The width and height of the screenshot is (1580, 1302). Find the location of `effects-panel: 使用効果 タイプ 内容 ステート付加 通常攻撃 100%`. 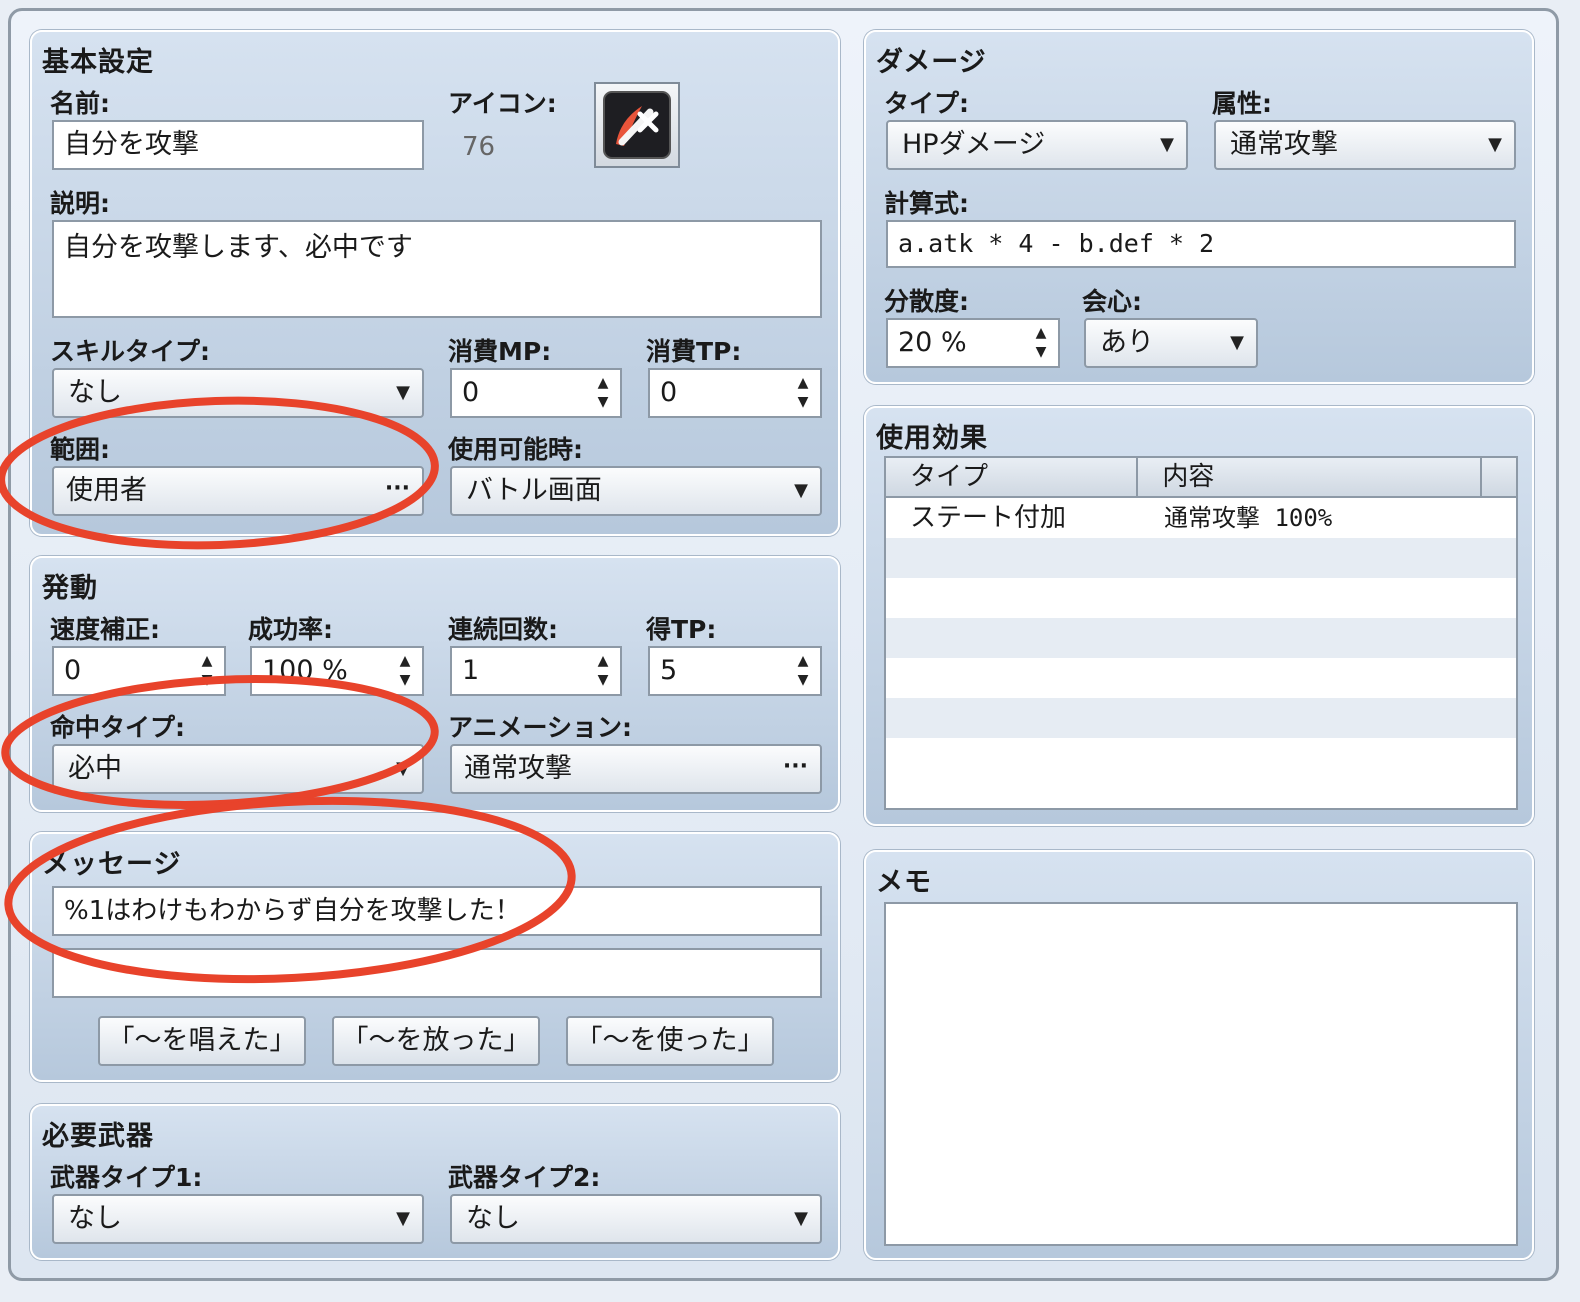

effects-panel: 使用効果 タイプ 内容 ステート付加 通常攻撃 100% is located at coordinates (1199, 616).